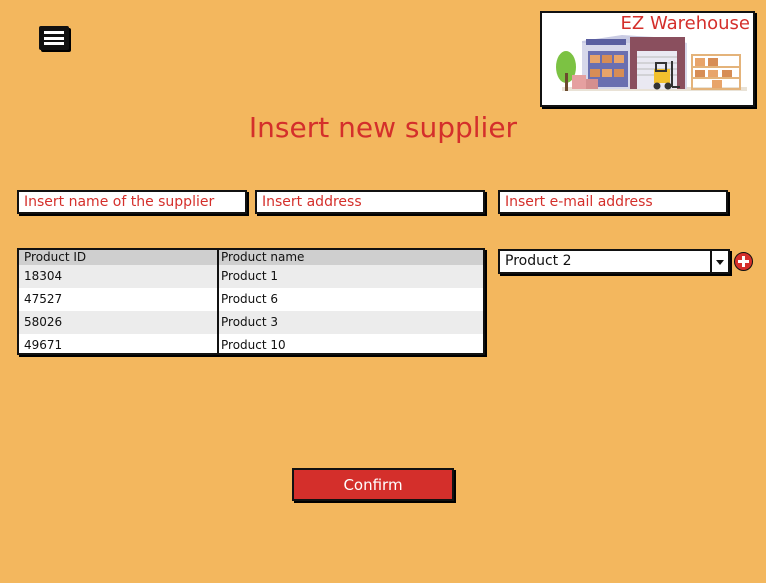 This screenshot has height=583, width=766. I want to click on table-header-row: Product ID Product name, so click(251, 257).